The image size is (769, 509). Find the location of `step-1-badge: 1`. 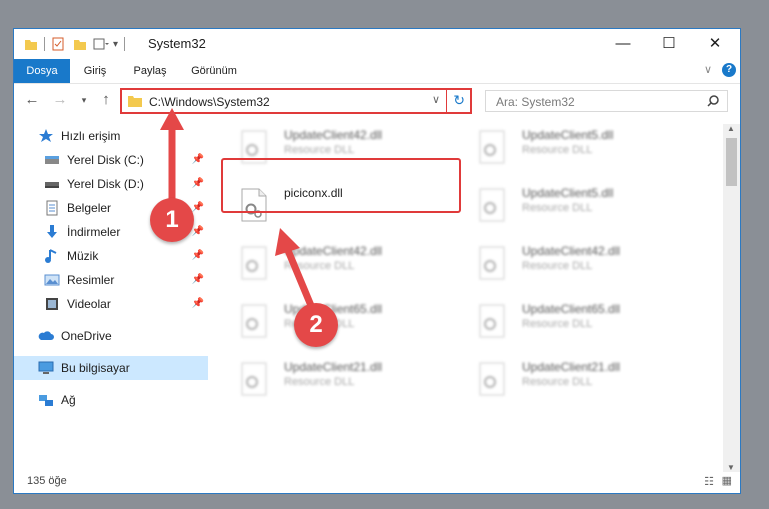

step-1-badge: 1 is located at coordinates (172, 220).